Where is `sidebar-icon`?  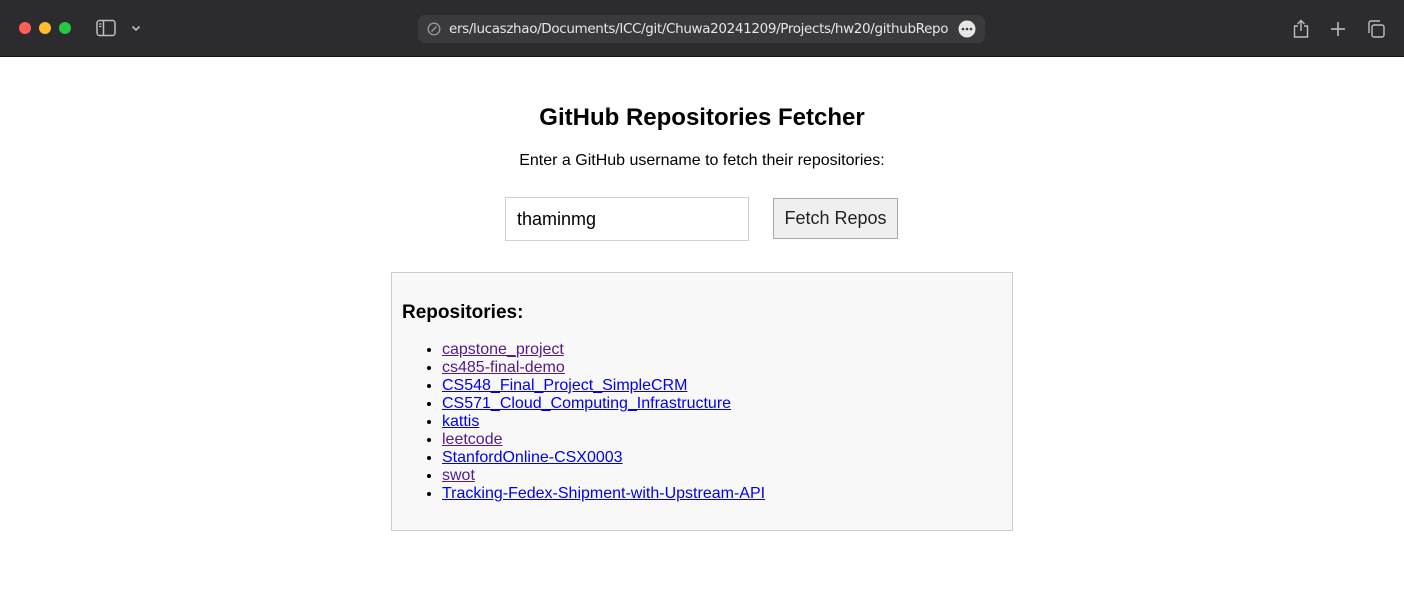 sidebar-icon is located at coordinates (106, 28).